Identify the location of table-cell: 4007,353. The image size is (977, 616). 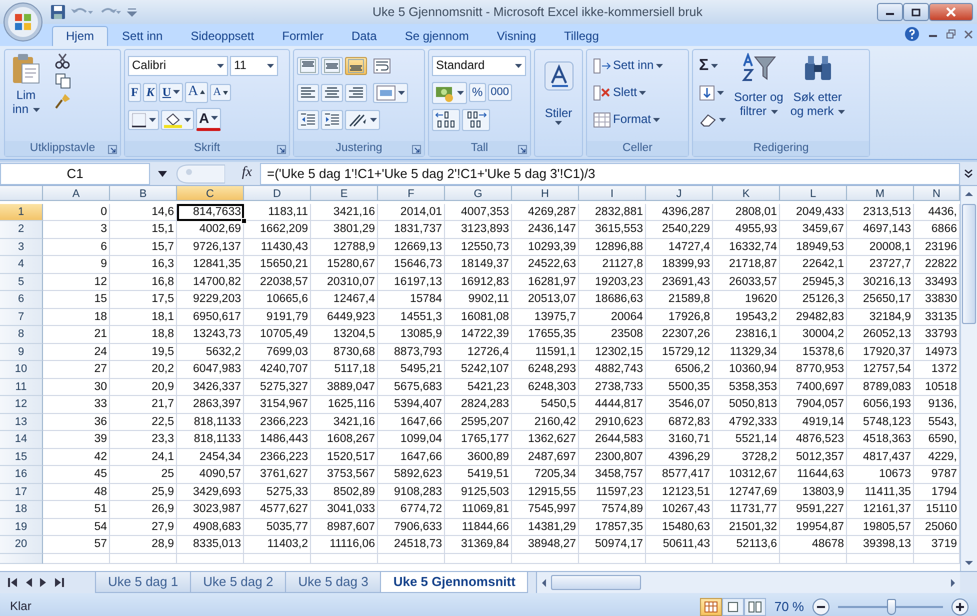
(478, 212).